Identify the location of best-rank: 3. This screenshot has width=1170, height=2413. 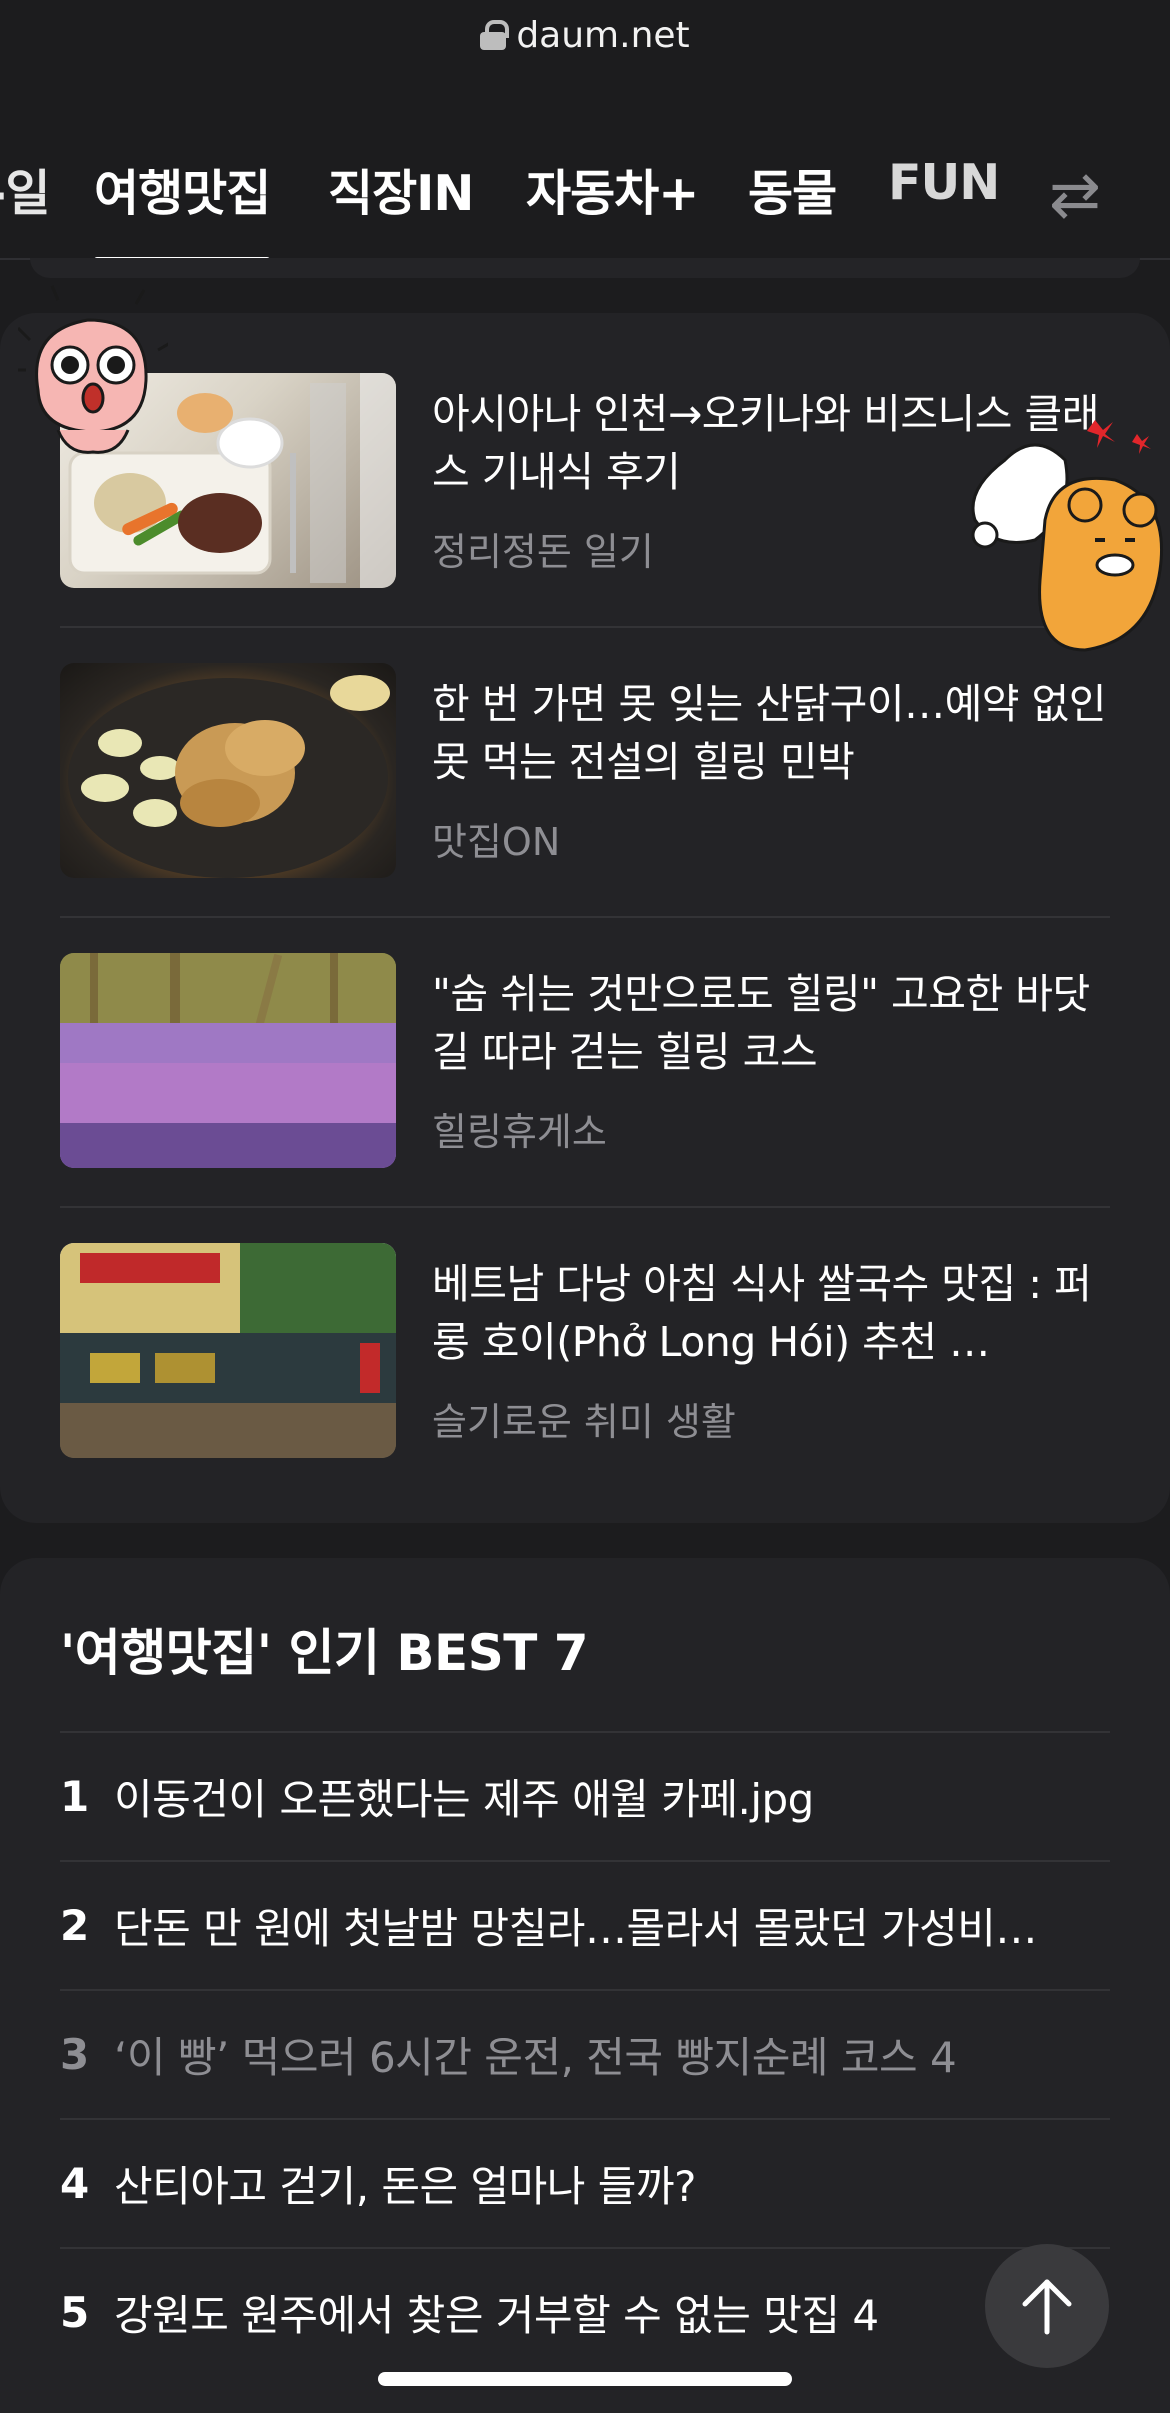
(75, 2054).